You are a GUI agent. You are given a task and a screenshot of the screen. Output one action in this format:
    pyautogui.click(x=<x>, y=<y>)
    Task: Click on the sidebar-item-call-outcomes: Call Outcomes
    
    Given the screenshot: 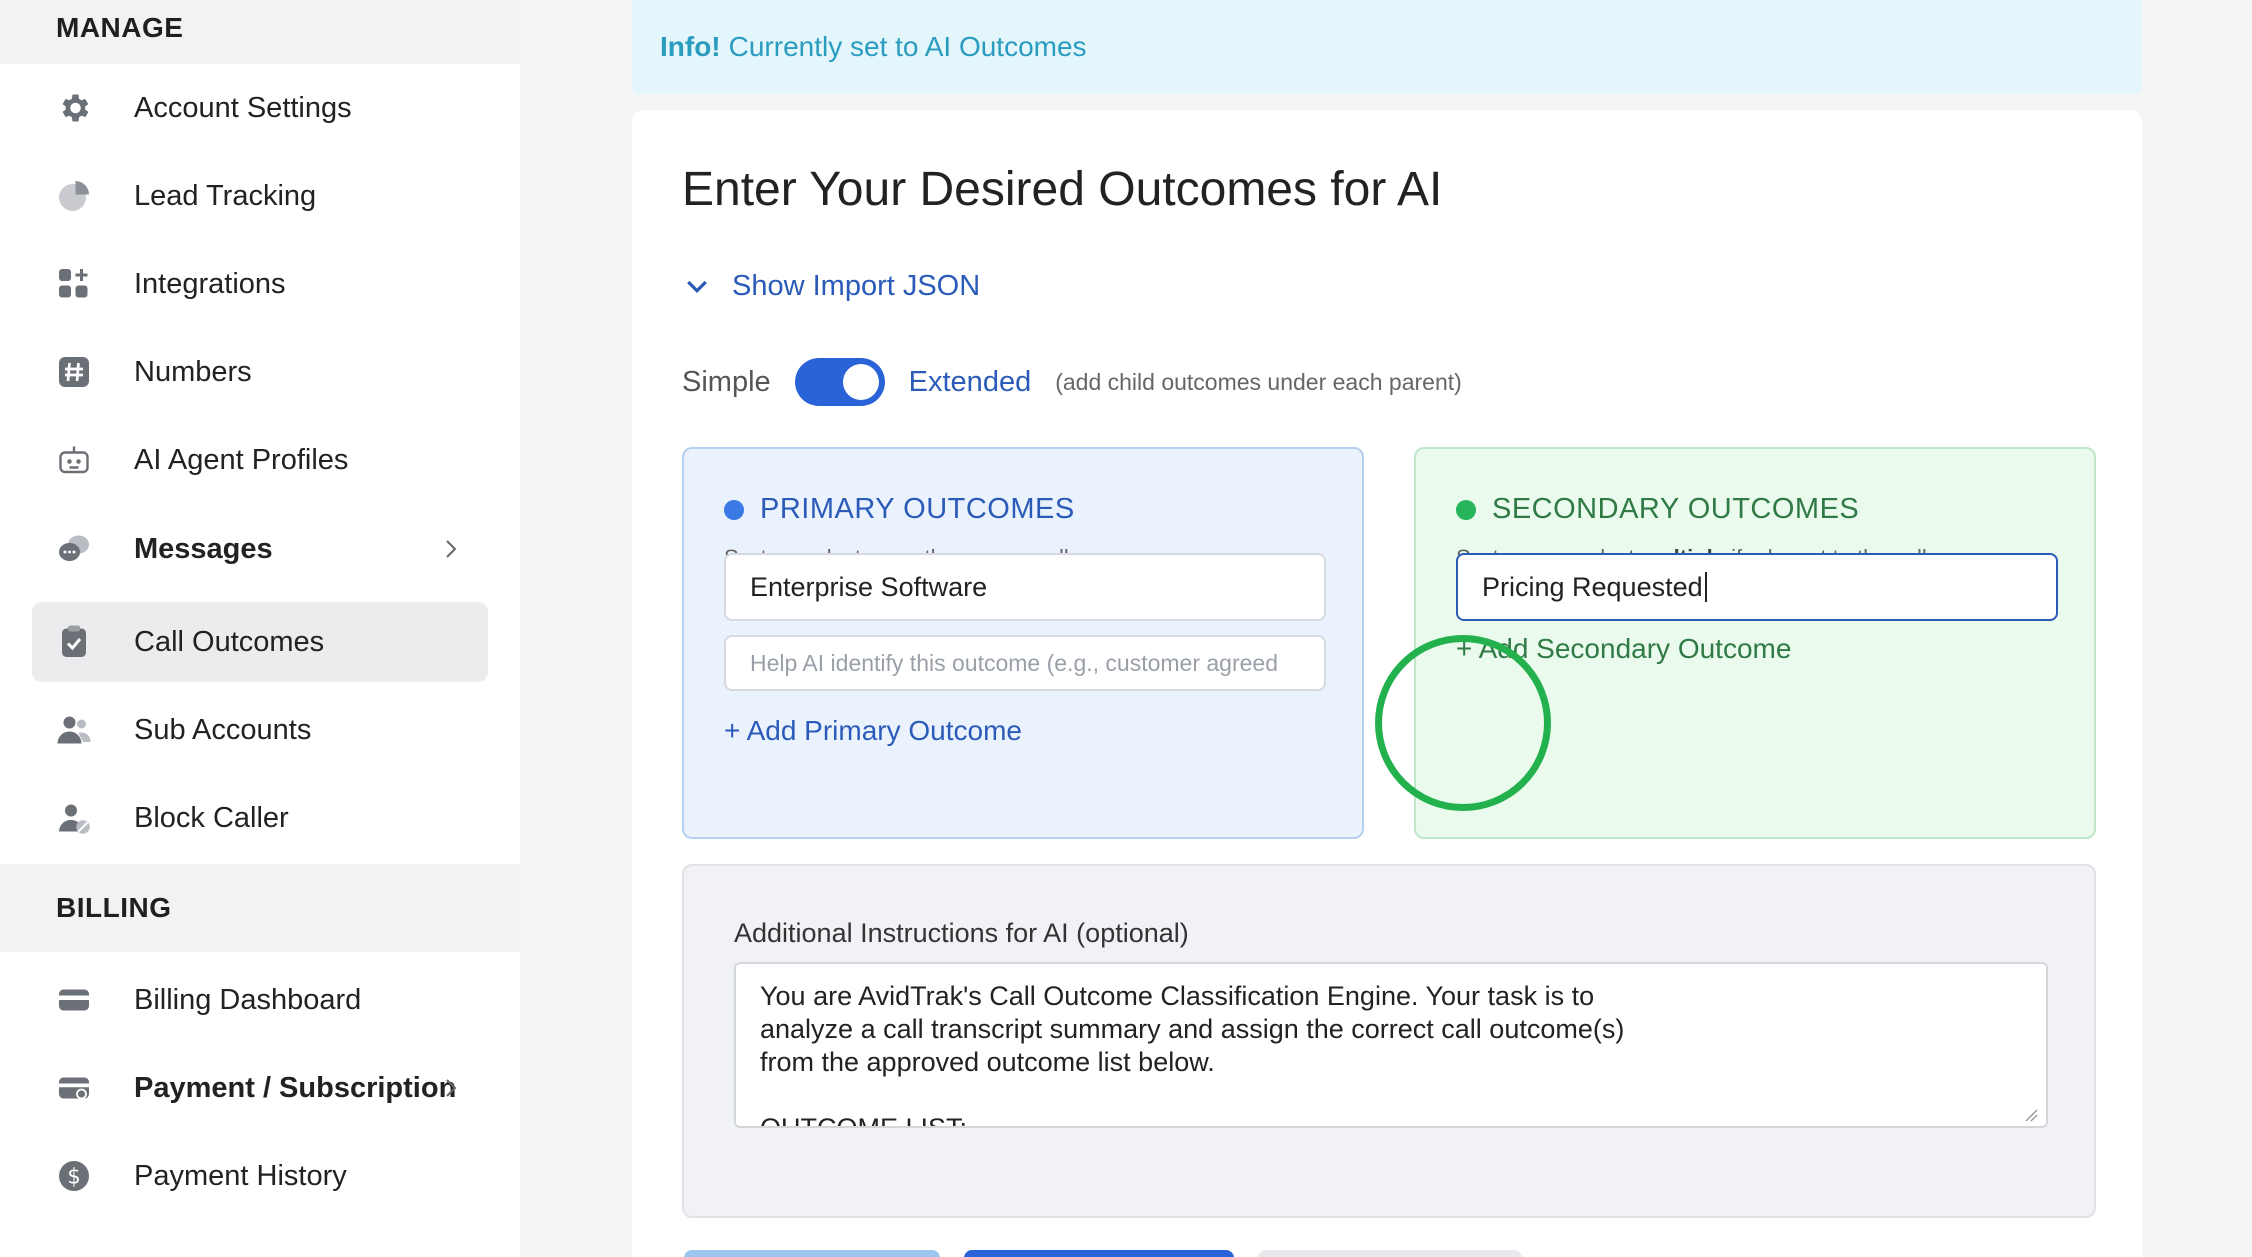 What is the action you would take?
    pyautogui.click(x=260, y=642)
    